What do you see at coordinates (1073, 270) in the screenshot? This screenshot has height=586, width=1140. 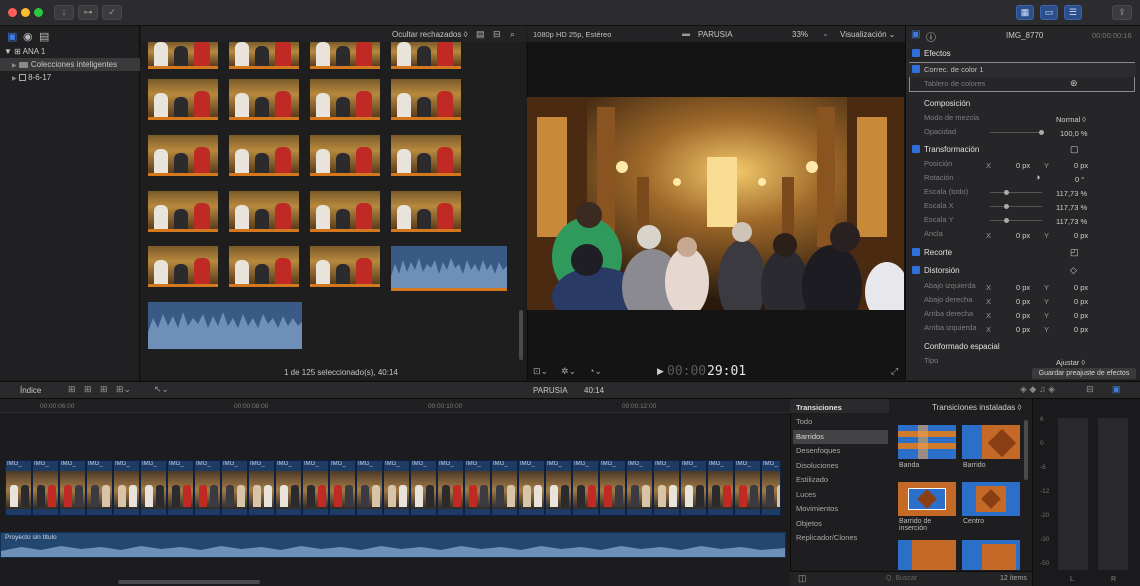 I see `distort-onscreen-icon: ◇` at bounding box center [1073, 270].